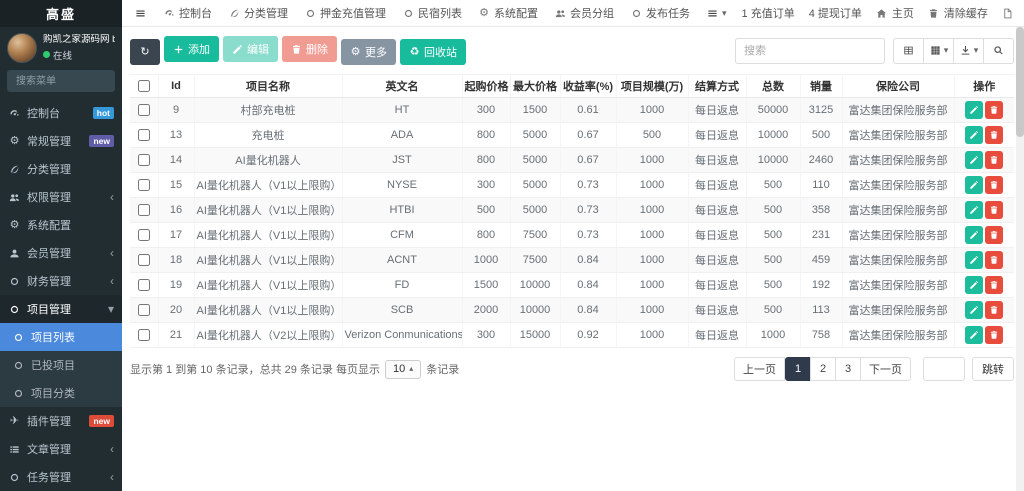 The width and height of the screenshot is (1024, 491). What do you see at coordinates (1020, 82) in the screenshot?
I see `scrollbar-thumb` at bounding box center [1020, 82].